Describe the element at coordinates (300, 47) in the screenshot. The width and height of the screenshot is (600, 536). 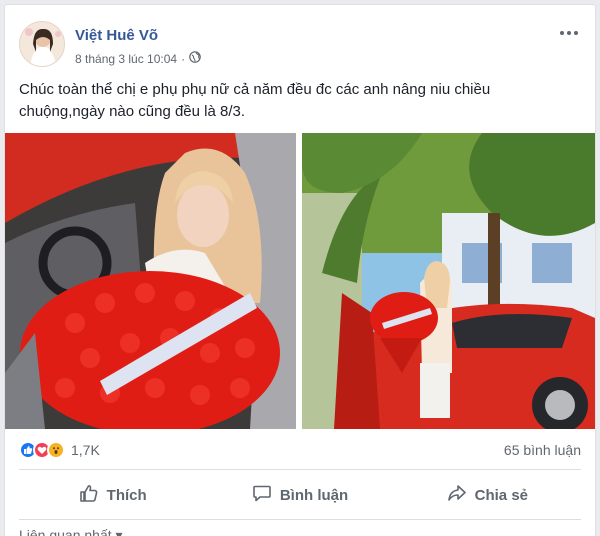
I see `post-header: Việt Huê Võ 8 tháng 3 lúc 10:04 ·` at that location.